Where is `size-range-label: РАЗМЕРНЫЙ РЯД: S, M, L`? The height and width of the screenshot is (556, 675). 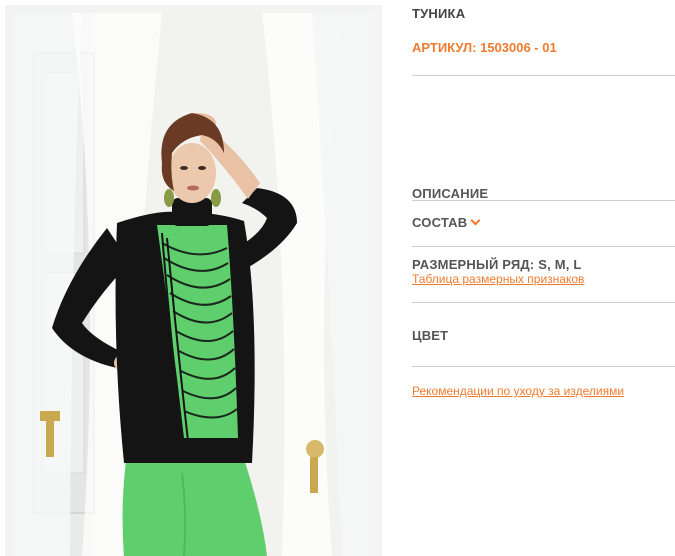 size-range-label: РАЗМЕРНЫЙ РЯД: S, M, L is located at coordinates (497, 264).